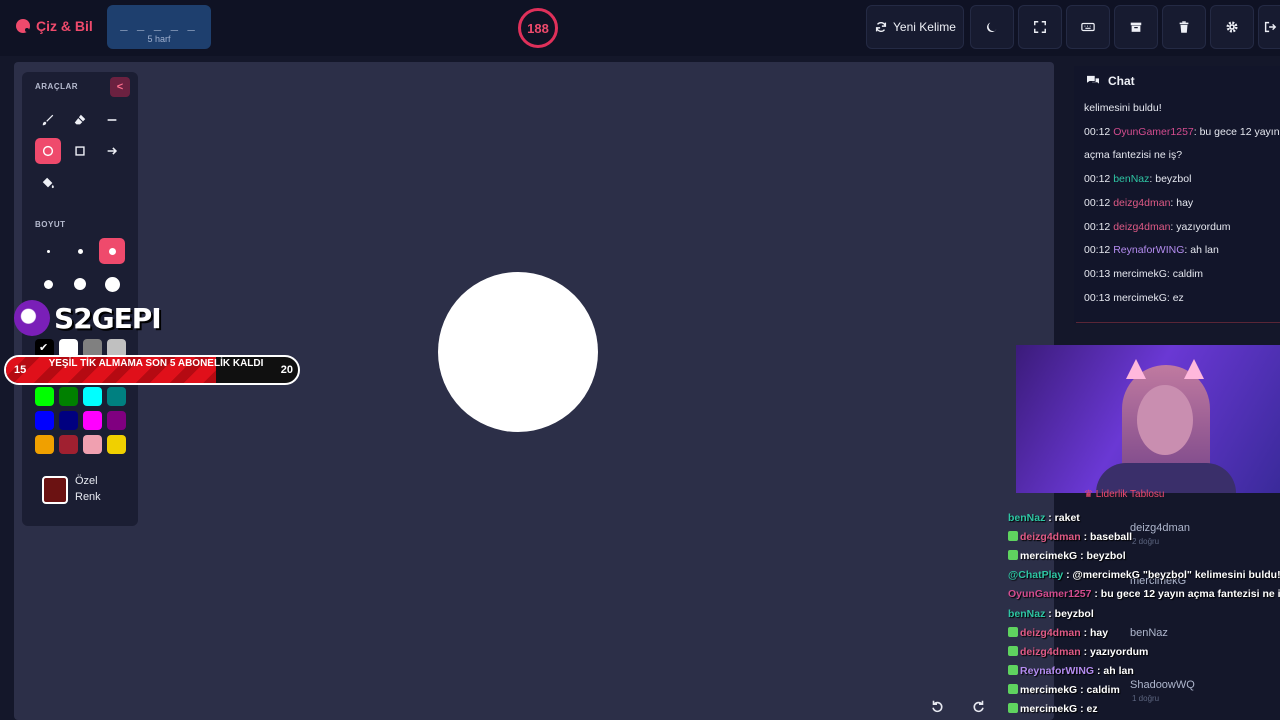  What do you see at coordinates (1232, 27) in the screenshot?
I see `settings-button` at bounding box center [1232, 27].